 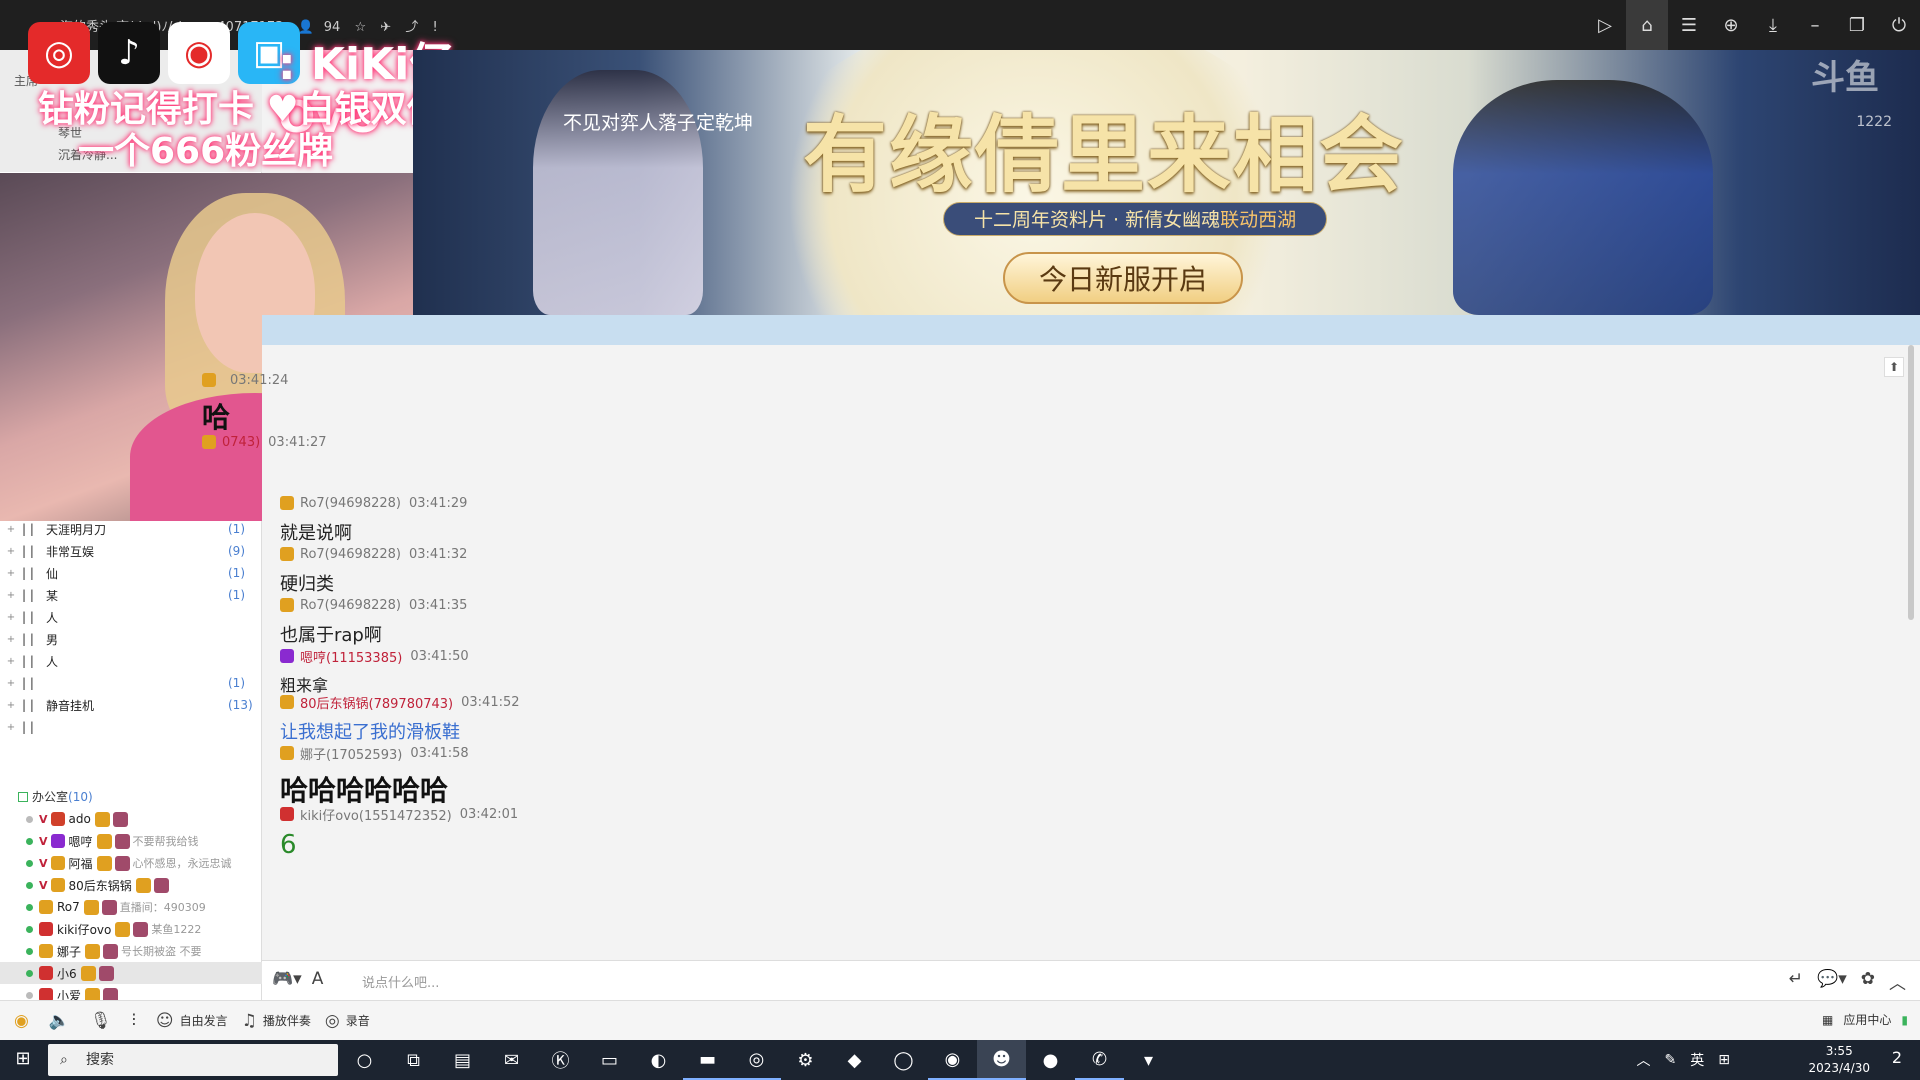 I want to click on user-row: 娜子 号长期被盗 不要, so click(x=131, y=951).